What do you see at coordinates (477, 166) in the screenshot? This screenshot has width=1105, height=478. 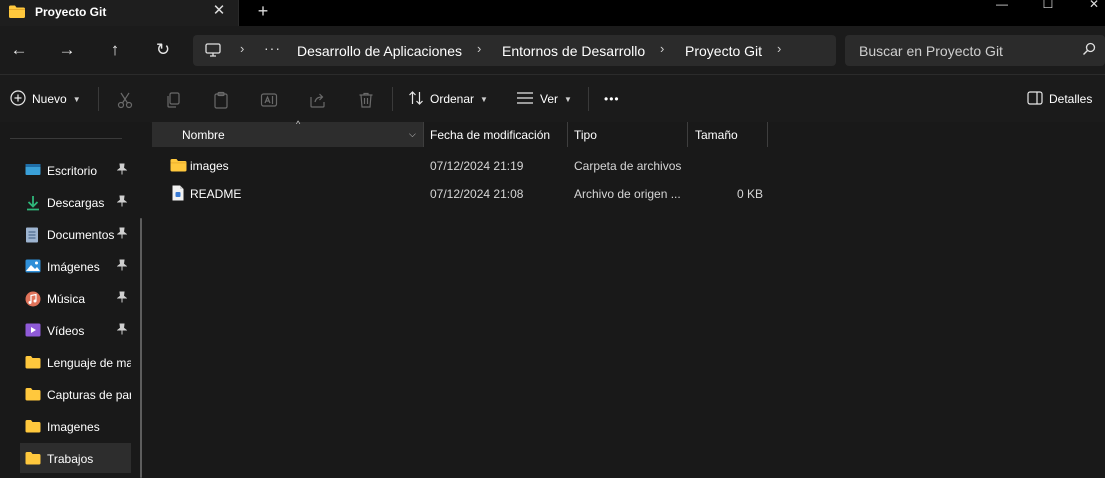 I see `file-modified: 07/12/2024 21:19` at bounding box center [477, 166].